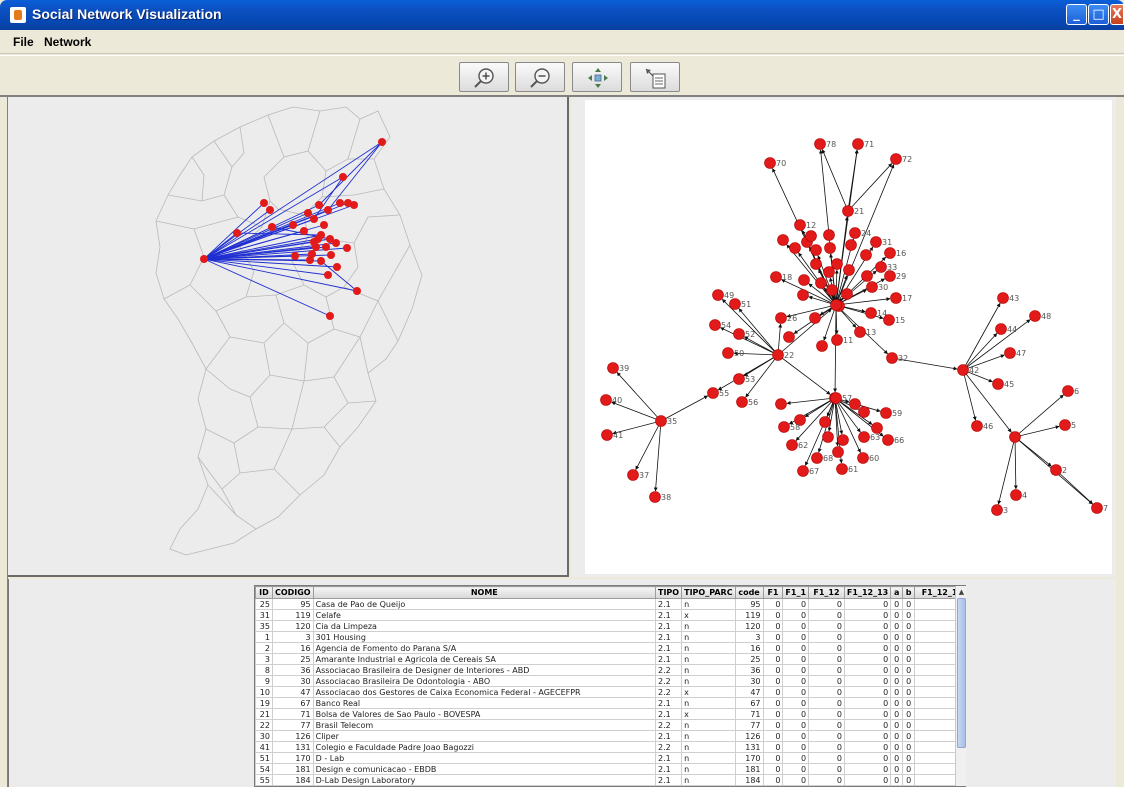 The image size is (1124, 787). Describe the element at coordinates (484, 592) in the screenshot. I see `column-header: NOME` at that location.